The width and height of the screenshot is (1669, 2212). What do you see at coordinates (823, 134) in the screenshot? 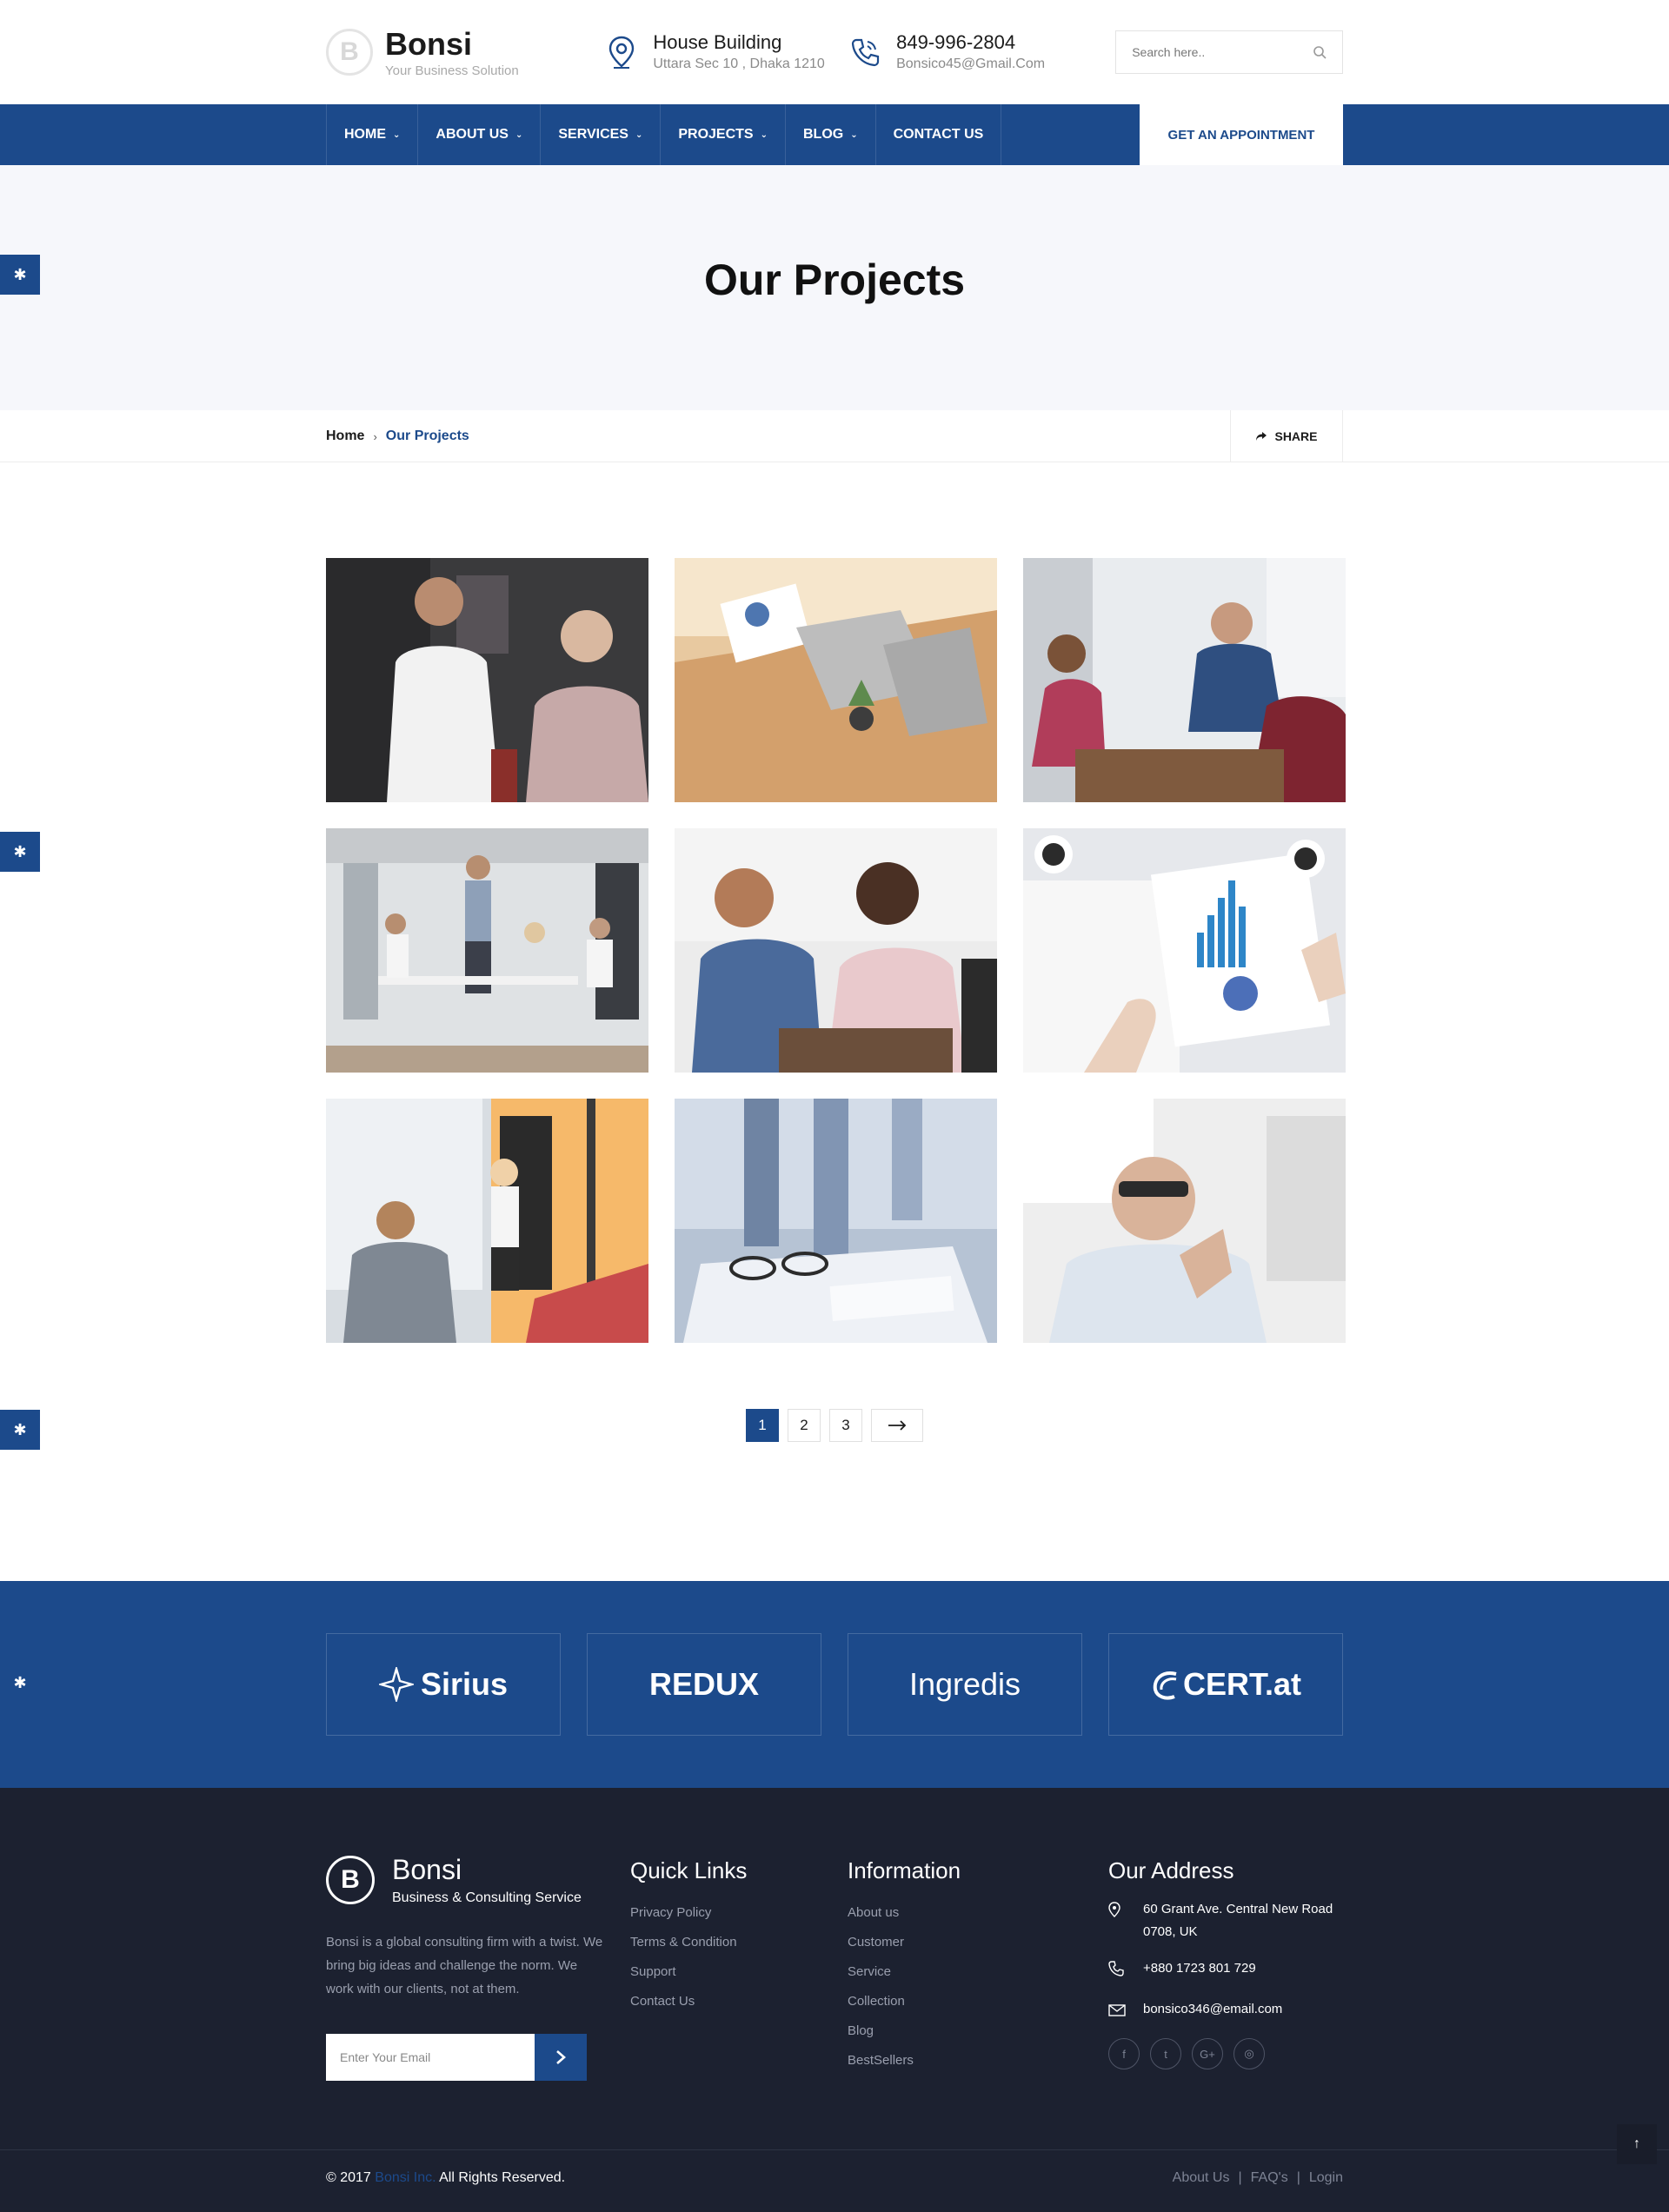
I see `nav-label: BLOG` at bounding box center [823, 134].